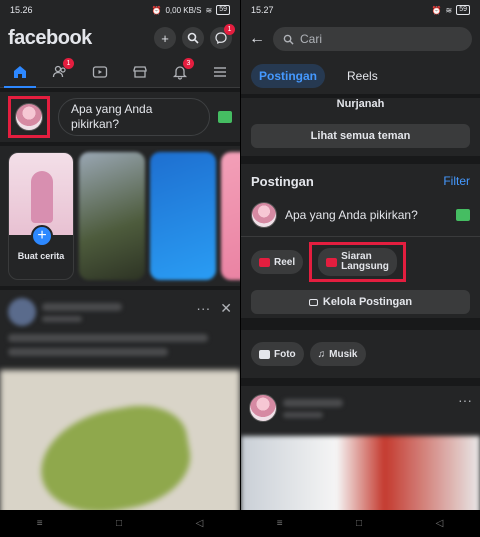 Image resolution: width=480 pixels, height=537 pixels. I want to click on reel-icon, so click(264, 262).